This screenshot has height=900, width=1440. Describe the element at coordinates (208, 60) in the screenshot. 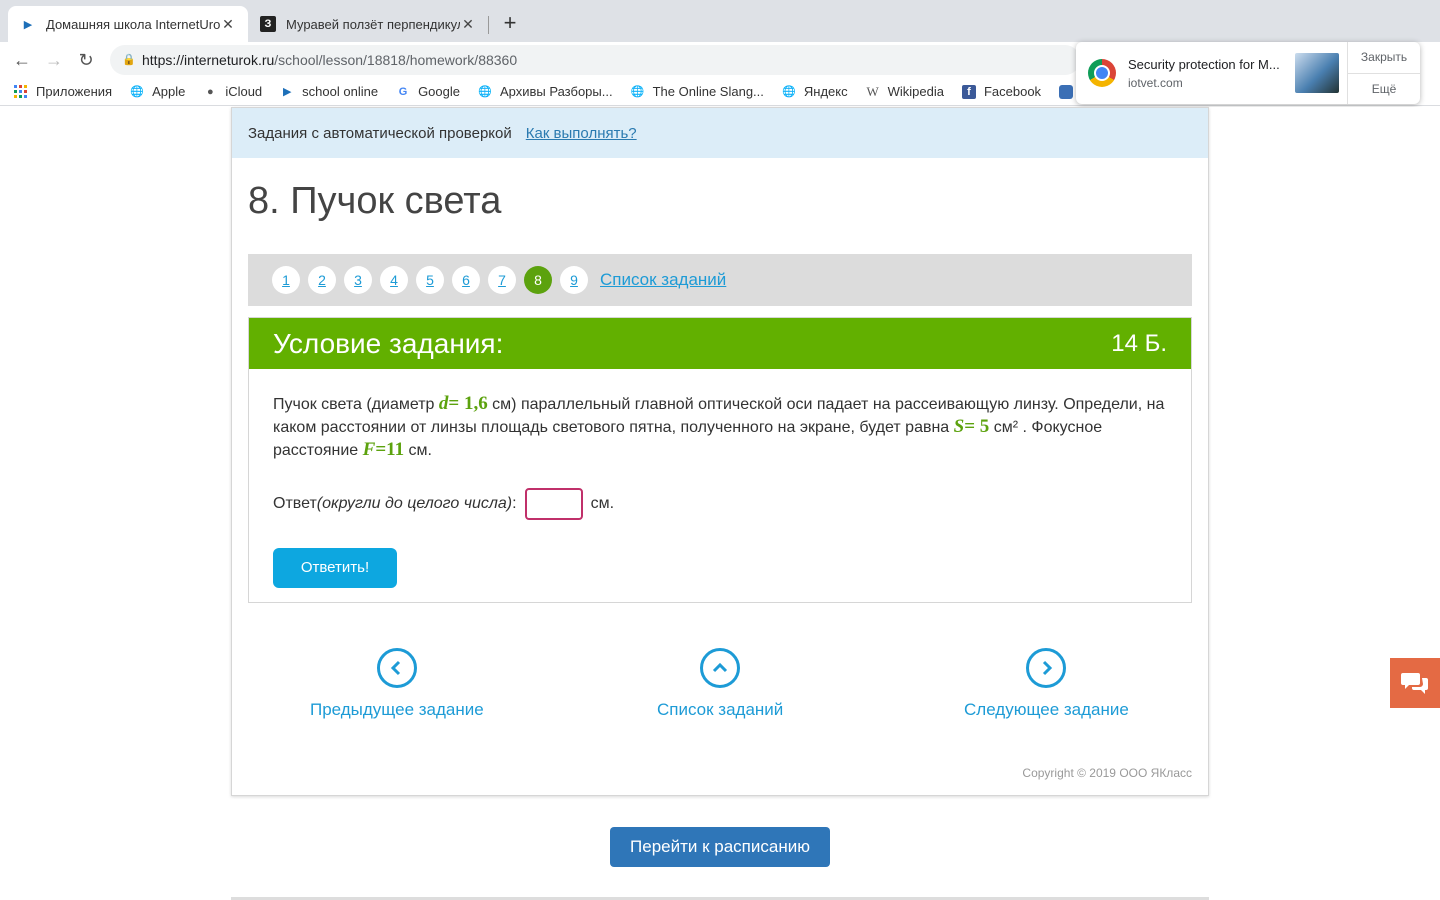

I see `url-host: https://interneturok.ru` at that location.